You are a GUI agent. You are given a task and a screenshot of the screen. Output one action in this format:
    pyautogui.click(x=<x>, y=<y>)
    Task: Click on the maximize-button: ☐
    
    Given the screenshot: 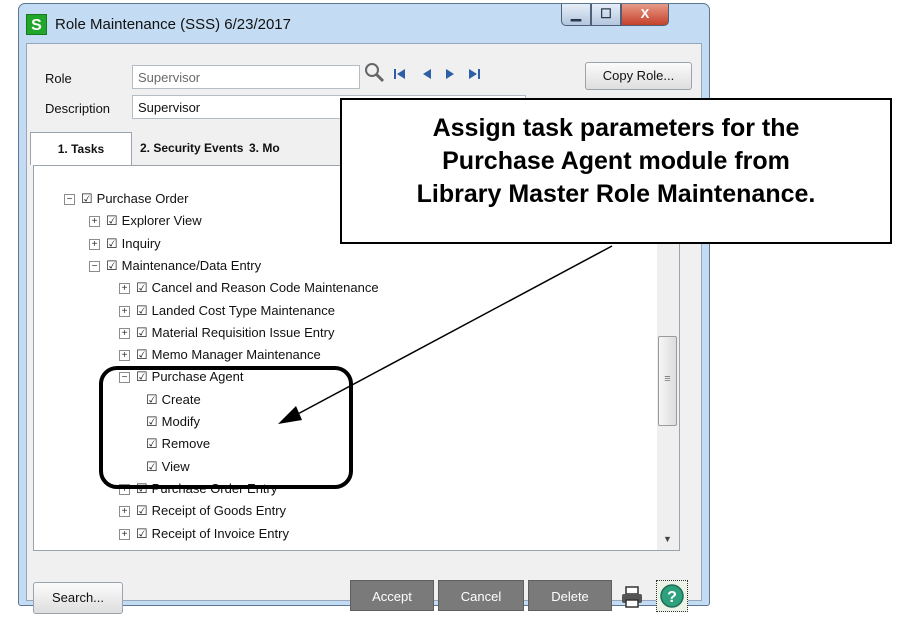 What is the action you would take?
    pyautogui.click(x=606, y=15)
    